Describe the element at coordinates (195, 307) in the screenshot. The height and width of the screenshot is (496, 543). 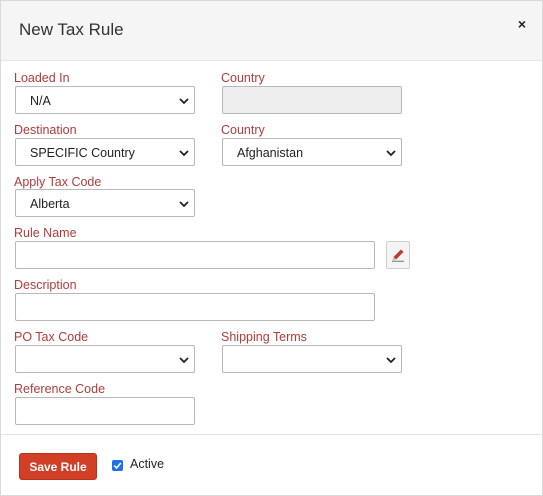
I see `description-input` at that location.